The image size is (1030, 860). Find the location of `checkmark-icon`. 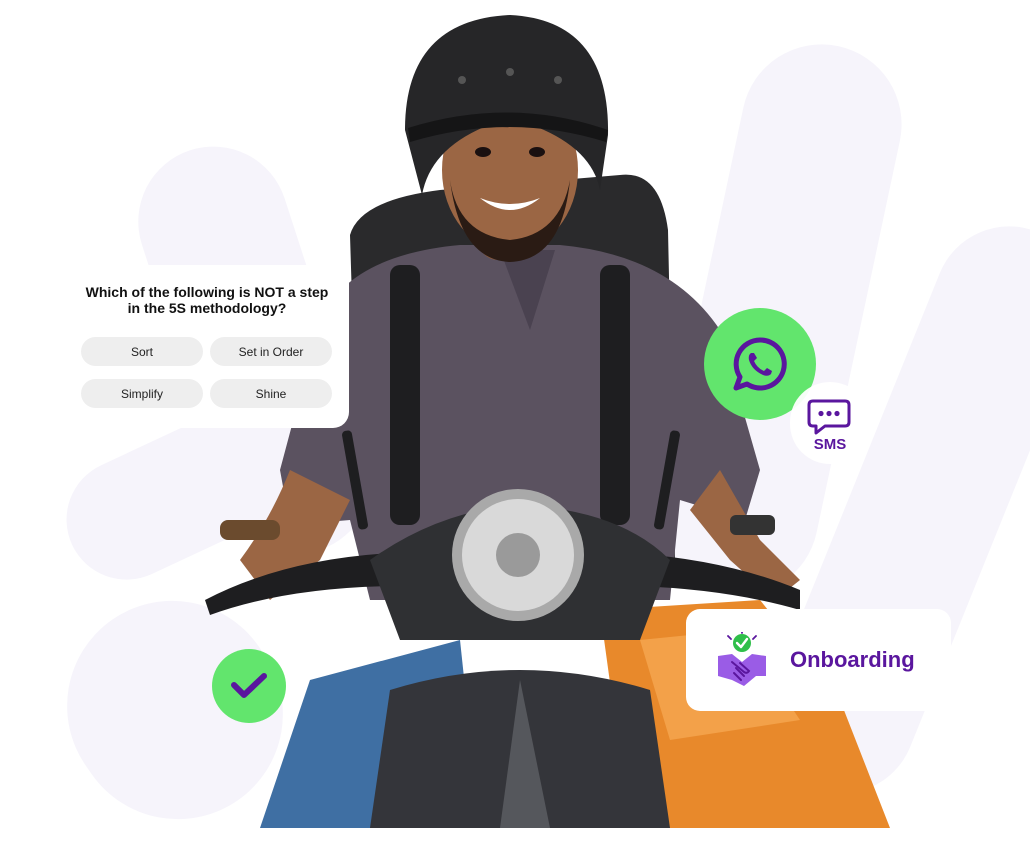

checkmark-icon is located at coordinates (249, 685).